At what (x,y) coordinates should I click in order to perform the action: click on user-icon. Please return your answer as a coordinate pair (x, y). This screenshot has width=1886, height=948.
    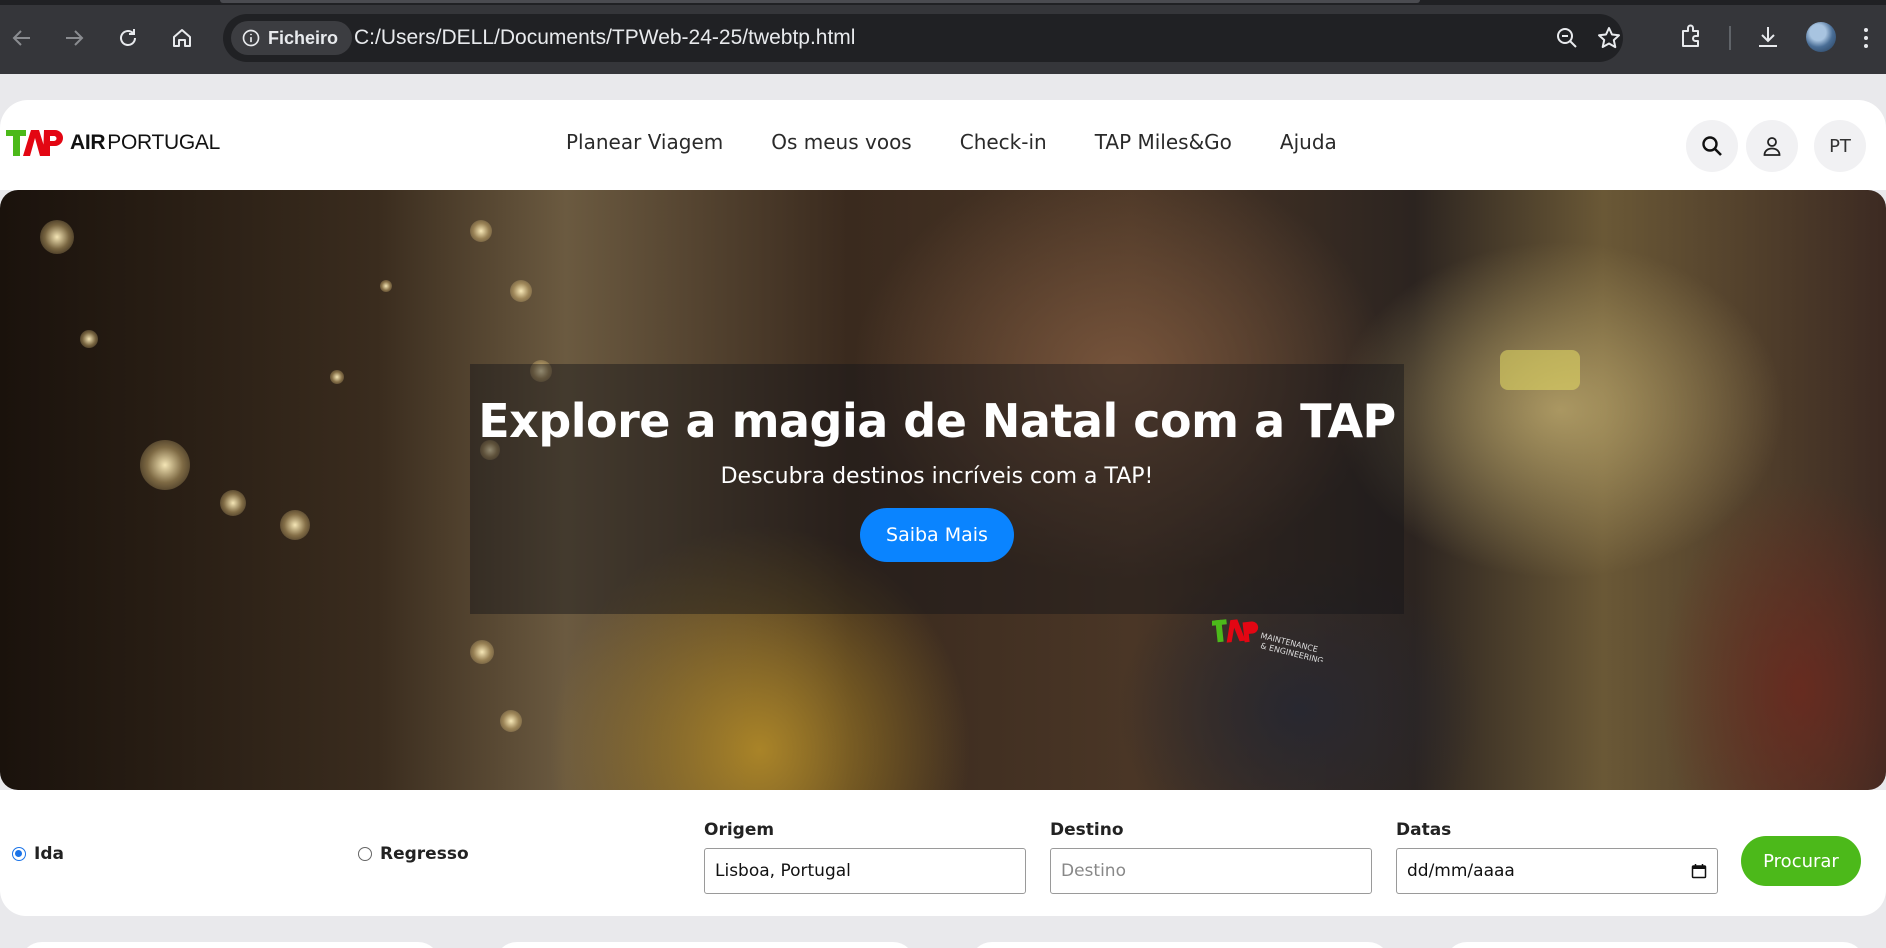
    Looking at the image, I should click on (1772, 146).